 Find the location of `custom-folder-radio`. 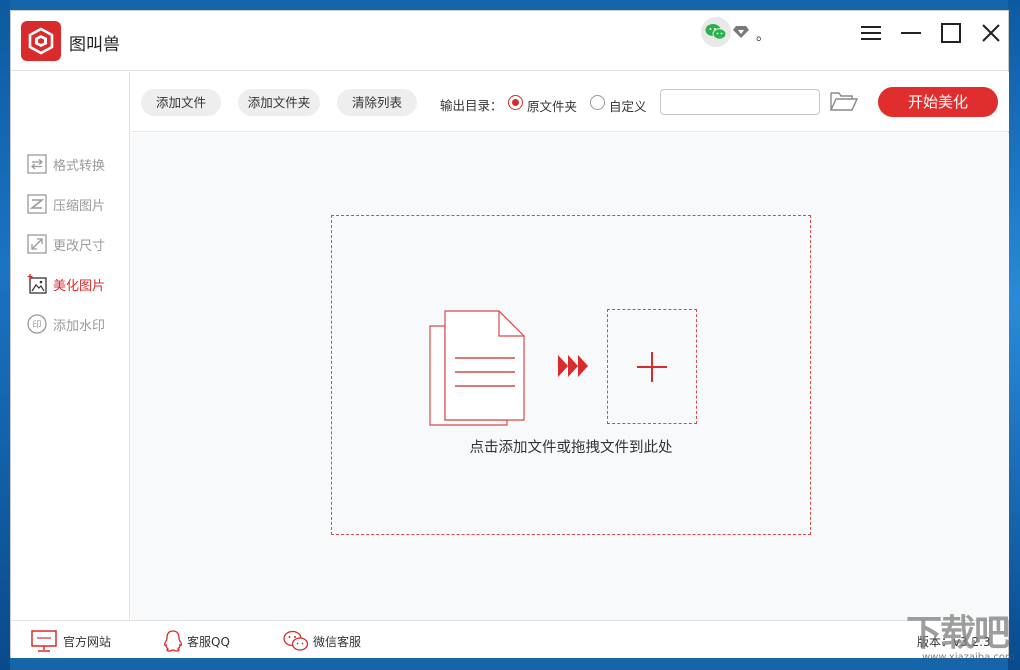

custom-folder-radio is located at coordinates (597, 102).